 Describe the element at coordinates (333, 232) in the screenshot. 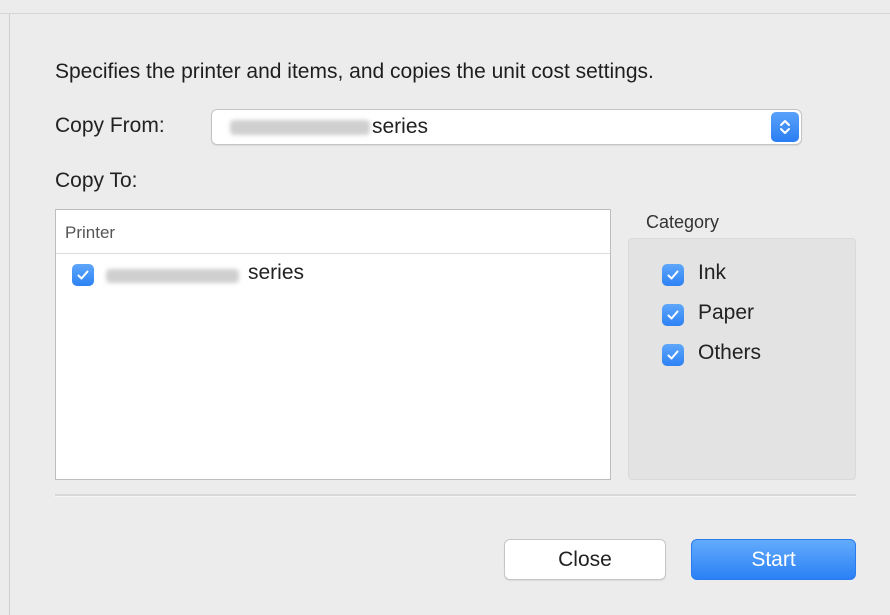

I see `printer-column-header: Printer` at that location.